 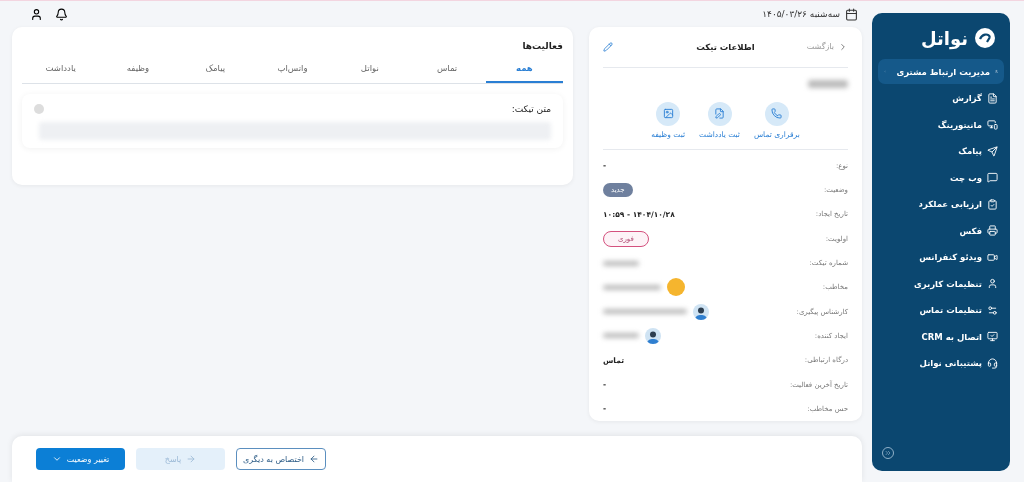 I want to click on sidebar-item: پشتیبانی نواتل, so click(x=941, y=363).